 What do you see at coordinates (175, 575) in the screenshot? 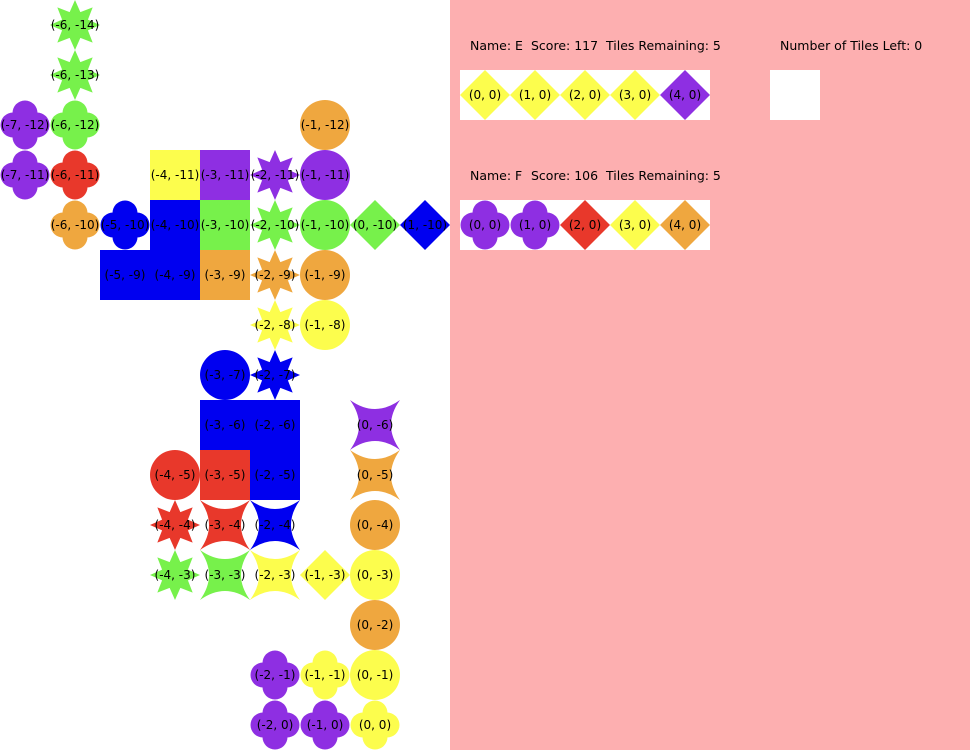
I see `board-tile: (-4, -3)` at bounding box center [175, 575].